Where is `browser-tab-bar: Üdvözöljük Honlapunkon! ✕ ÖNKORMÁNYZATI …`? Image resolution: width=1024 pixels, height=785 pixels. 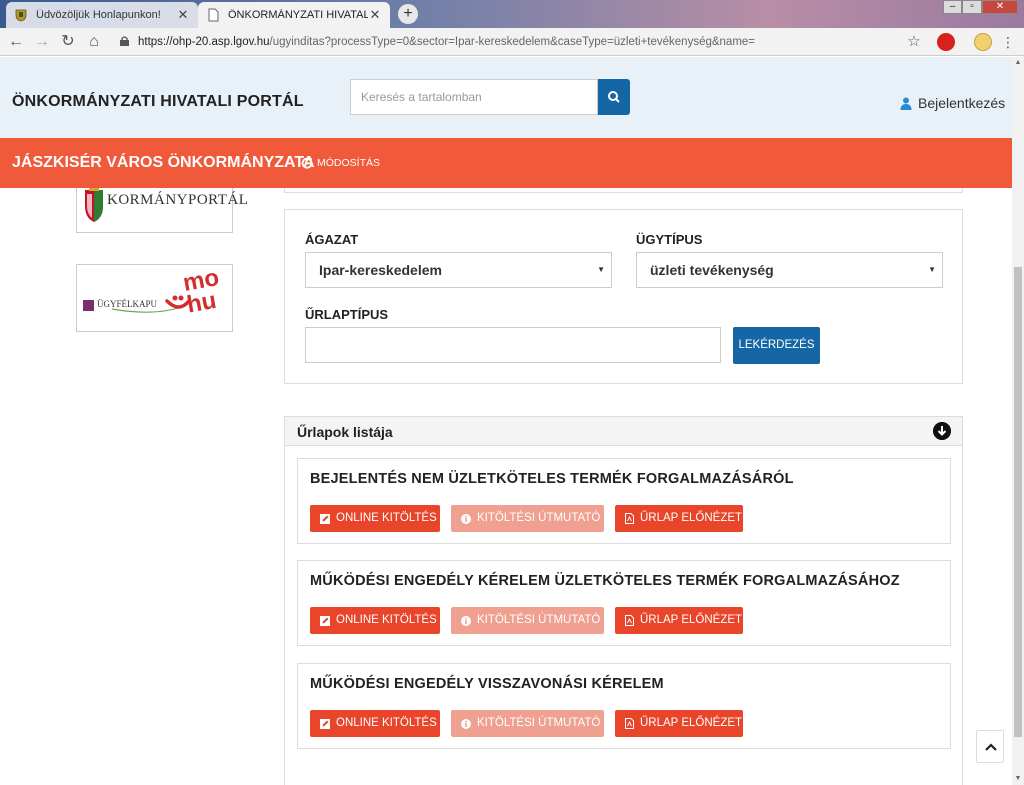 browser-tab-bar: Üdvözöljük Honlapunkon! ✕ ÖNKORMÁNYZATI … is located at coordinates (512, 14).